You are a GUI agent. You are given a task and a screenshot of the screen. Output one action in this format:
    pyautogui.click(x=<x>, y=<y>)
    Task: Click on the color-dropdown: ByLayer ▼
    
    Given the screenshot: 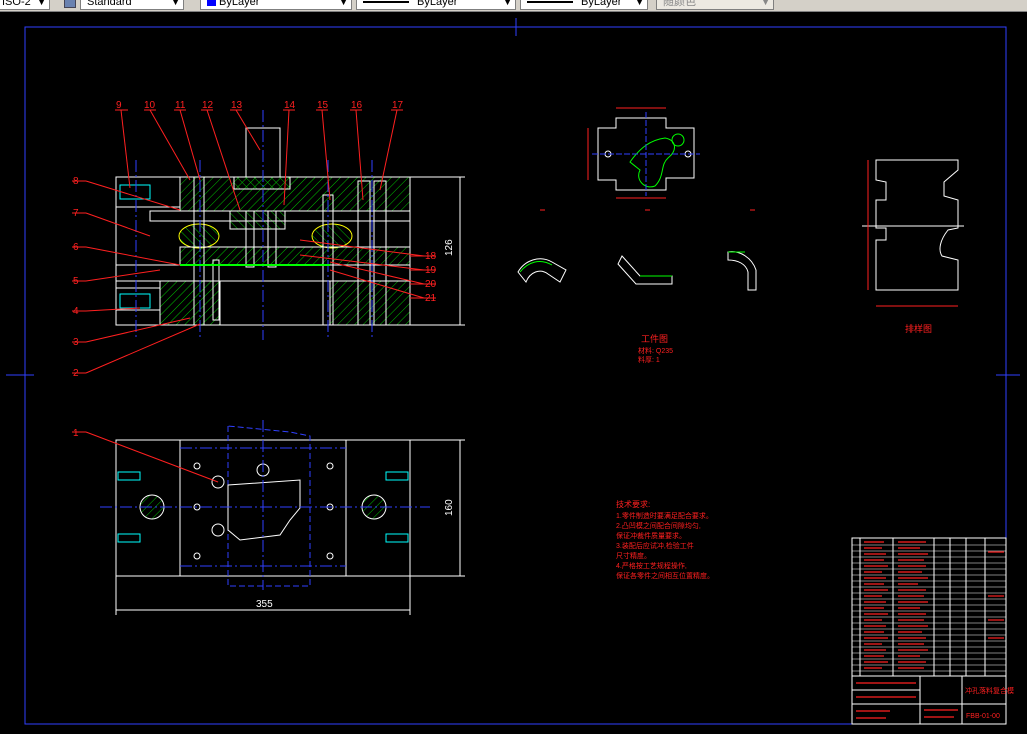 What is the action you would take?
    pyautogui.click(x=276, y=5)
    